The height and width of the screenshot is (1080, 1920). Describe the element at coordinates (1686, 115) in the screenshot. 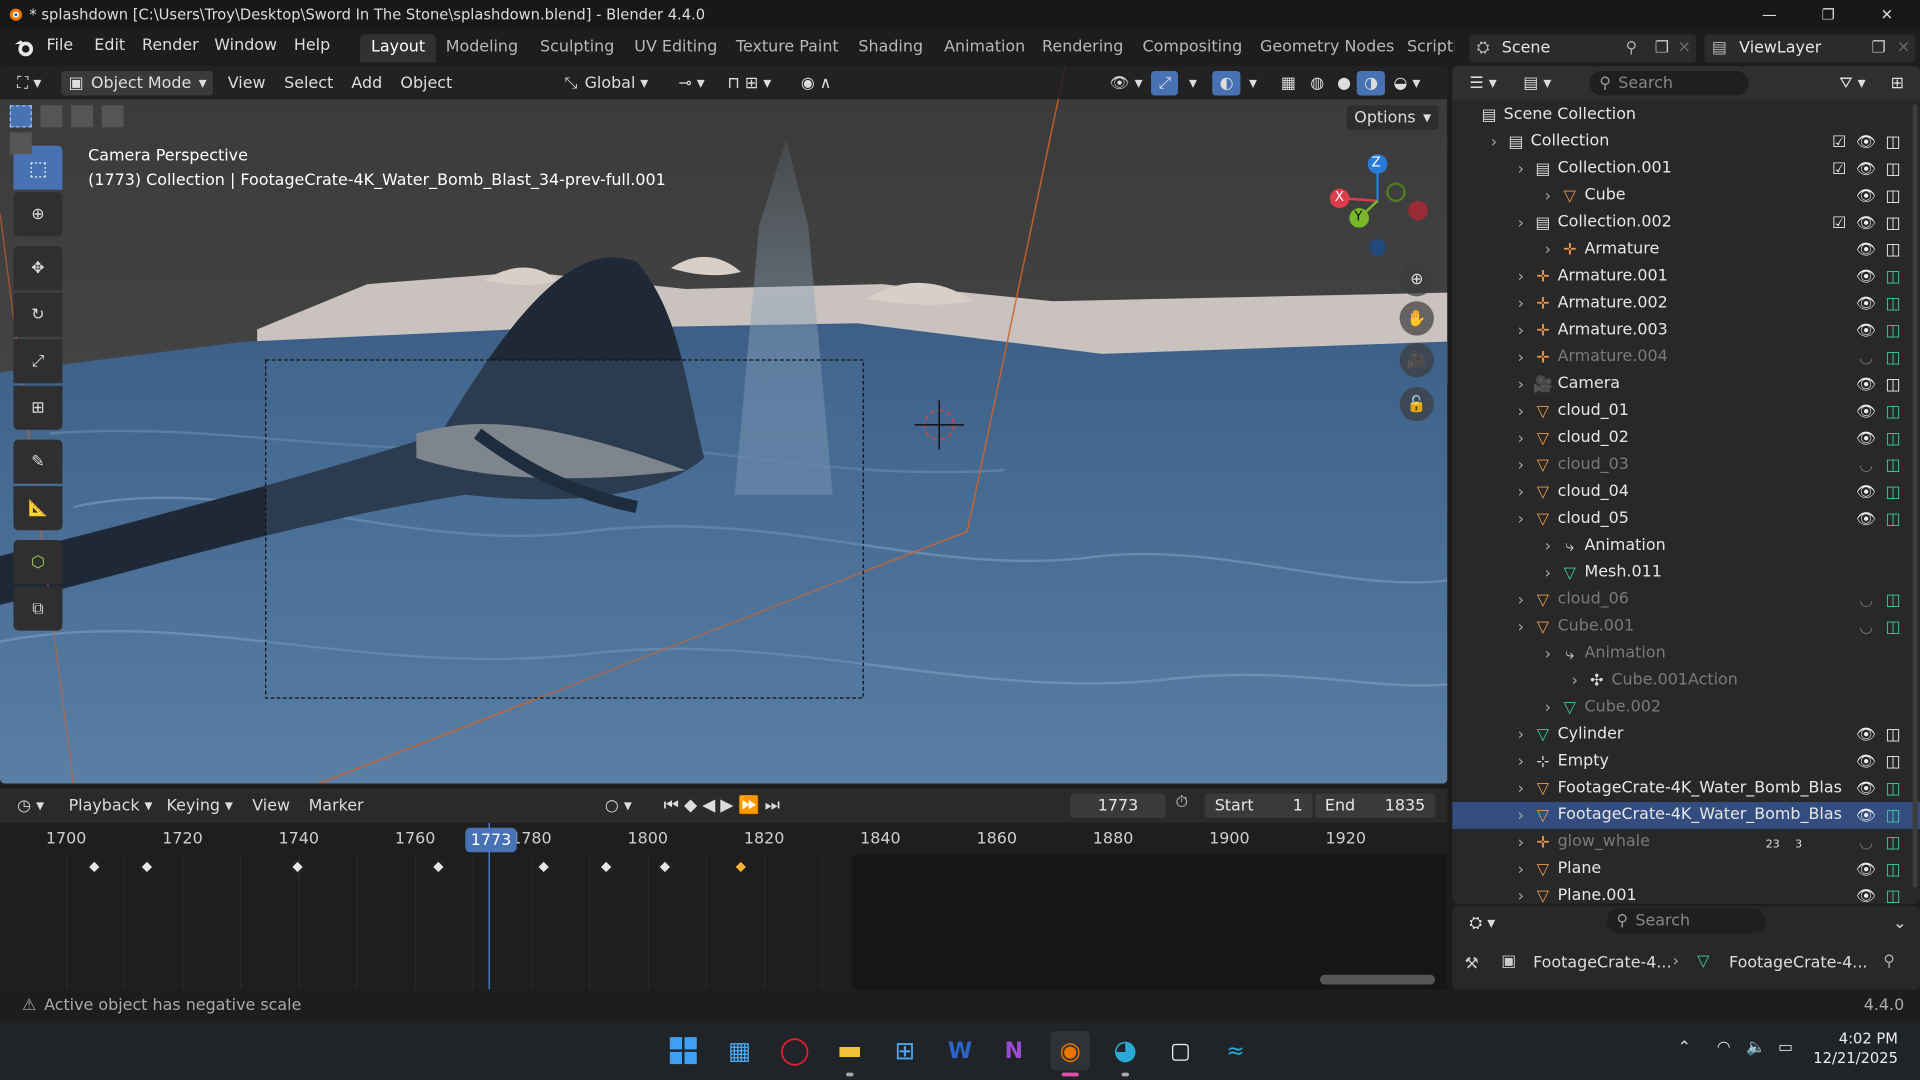

I see `outliner-row: ▤ Scene Collection` at that location.